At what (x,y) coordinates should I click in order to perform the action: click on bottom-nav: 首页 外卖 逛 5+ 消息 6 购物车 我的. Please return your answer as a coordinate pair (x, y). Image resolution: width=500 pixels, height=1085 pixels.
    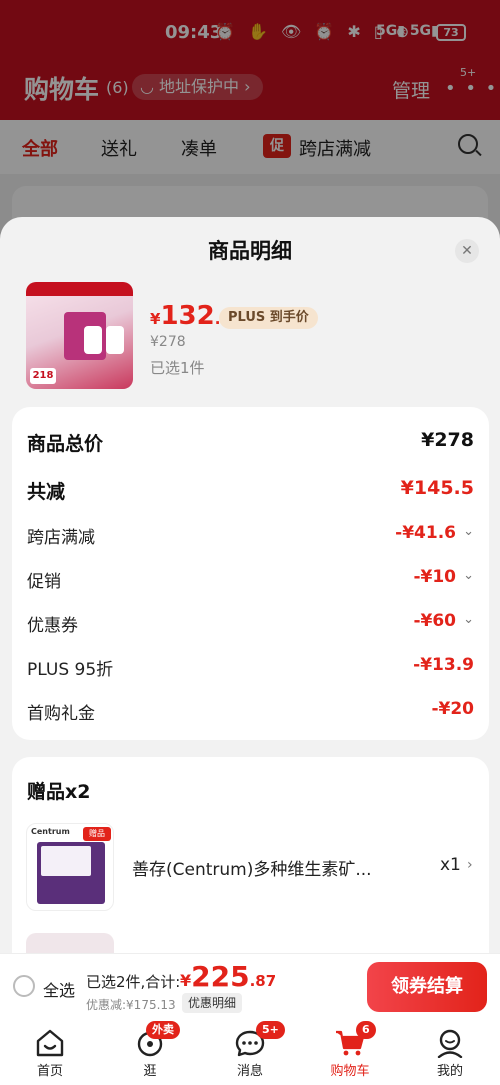
    Looking at the image, I should click on (250, 1052).